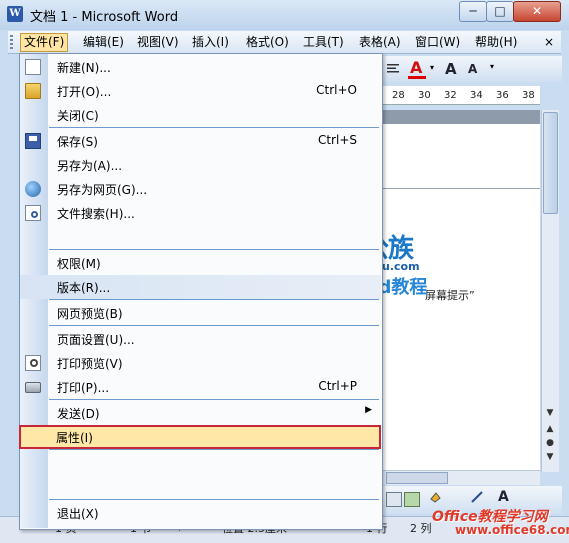  I want to click on menu-item-open: 打开(O)... Ctrl+O, so click(200, 91).